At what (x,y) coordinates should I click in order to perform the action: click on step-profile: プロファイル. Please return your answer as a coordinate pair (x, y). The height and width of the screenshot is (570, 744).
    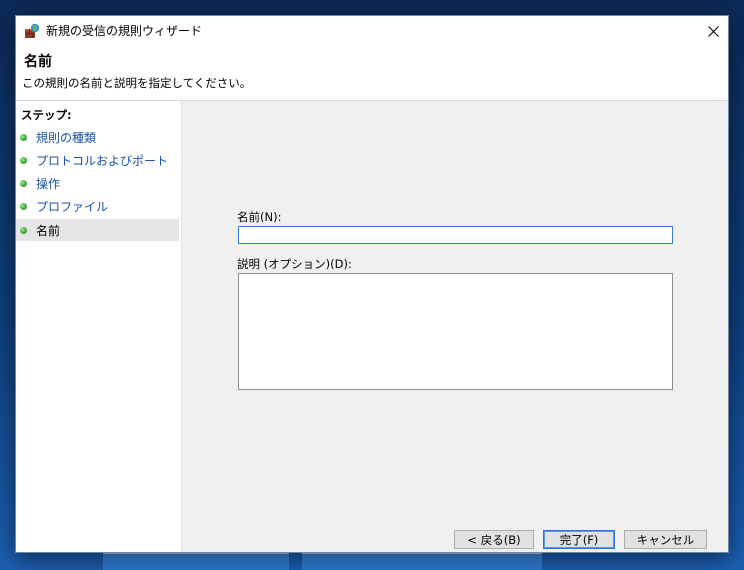
    Looking at the image, I should click on (97, 206).